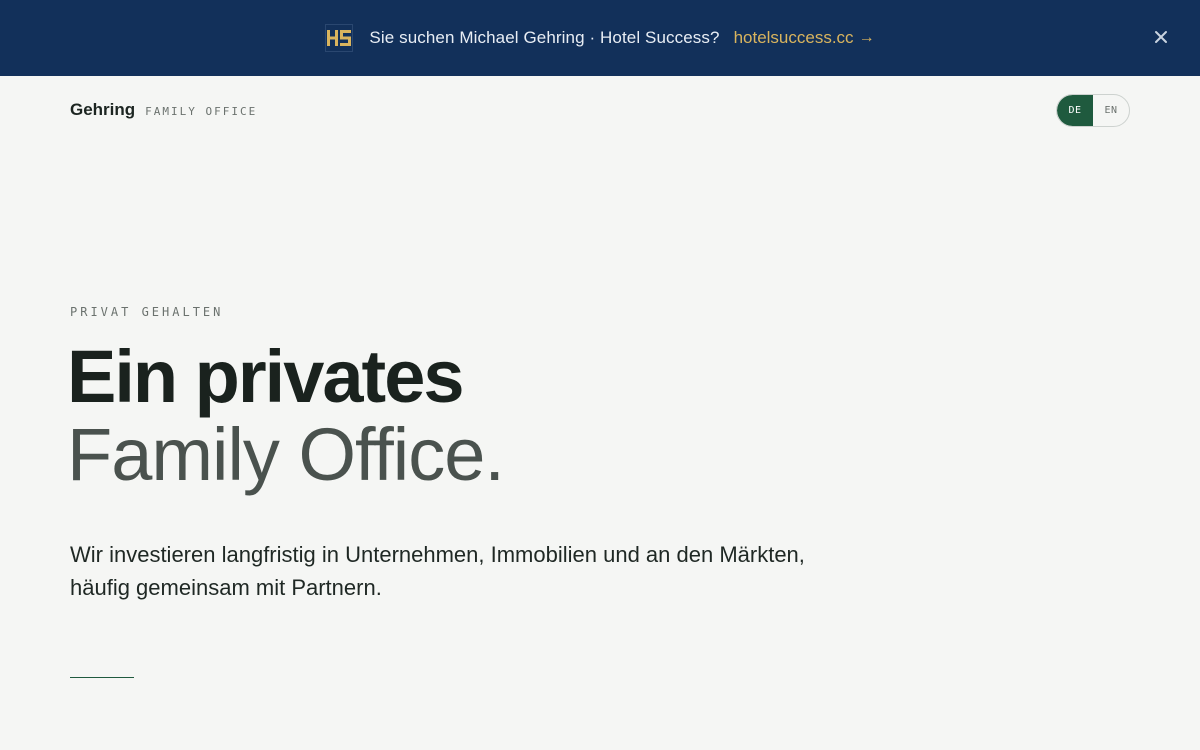 This screenshot has height=750, width=1200. Describe the element at coordinates (339, 38) in the screenshot. I see `hotel-success-logo-icon` at that location.